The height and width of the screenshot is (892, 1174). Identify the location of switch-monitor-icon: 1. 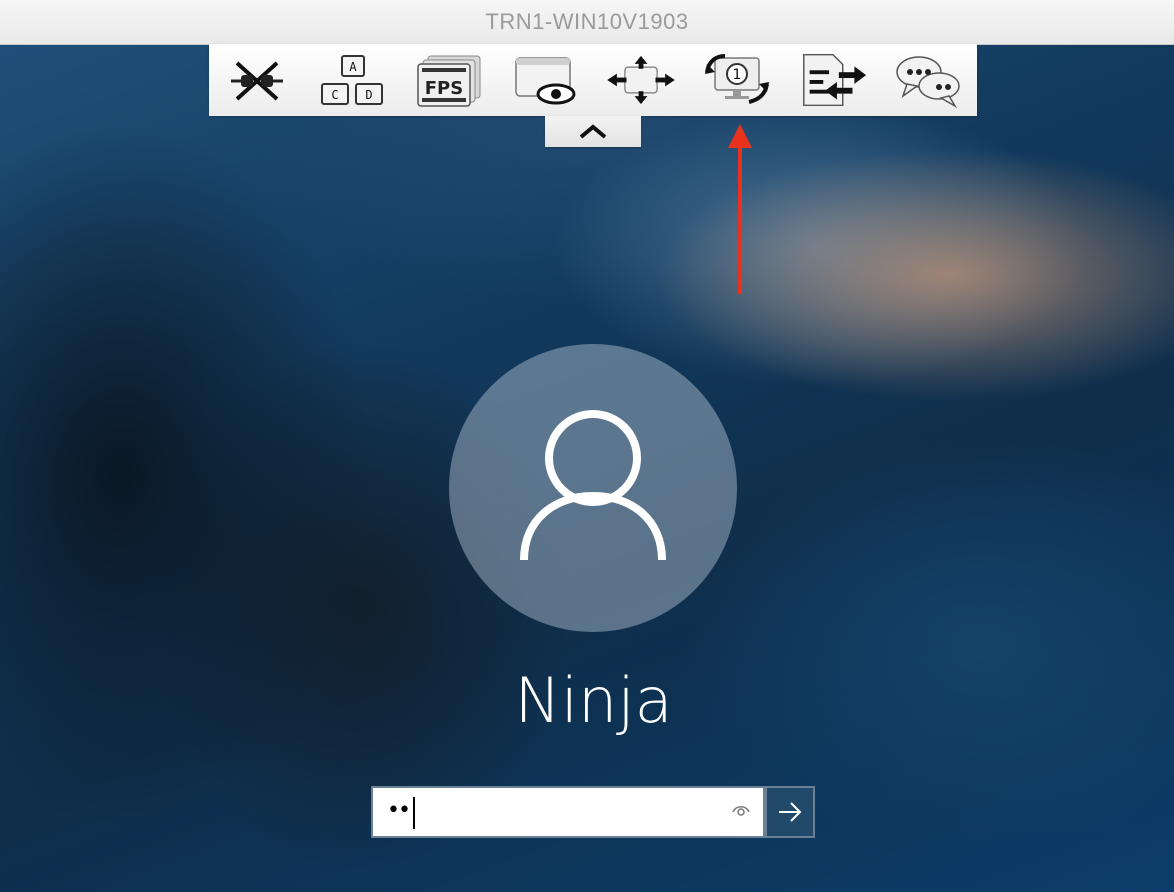
(737, 79).